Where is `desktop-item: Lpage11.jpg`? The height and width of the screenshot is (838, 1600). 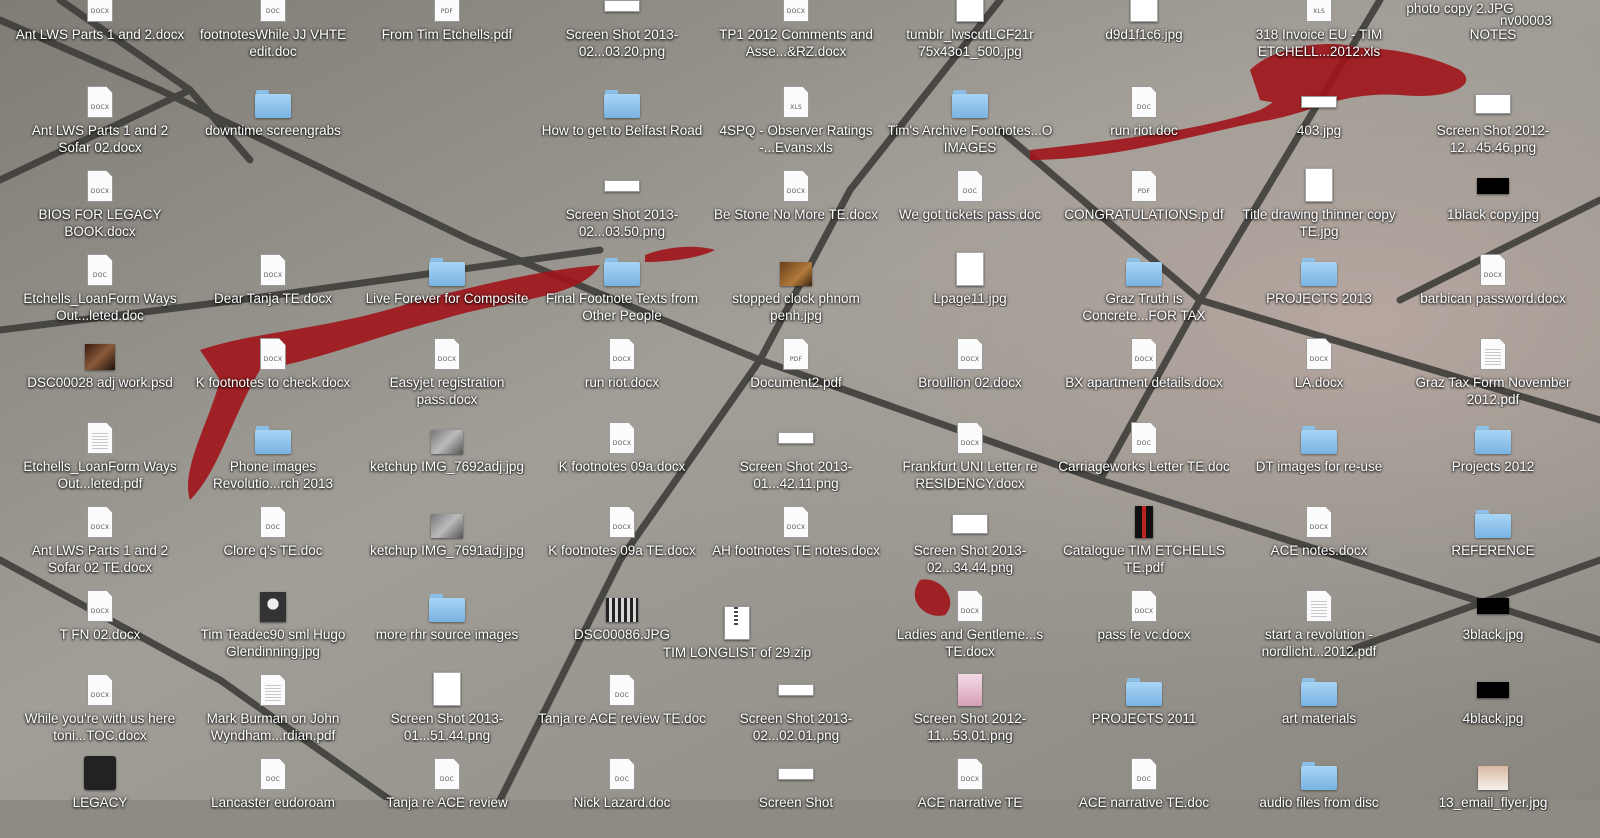 desktop-item: Lpage11.jpg is located at coordinates (970, 293).